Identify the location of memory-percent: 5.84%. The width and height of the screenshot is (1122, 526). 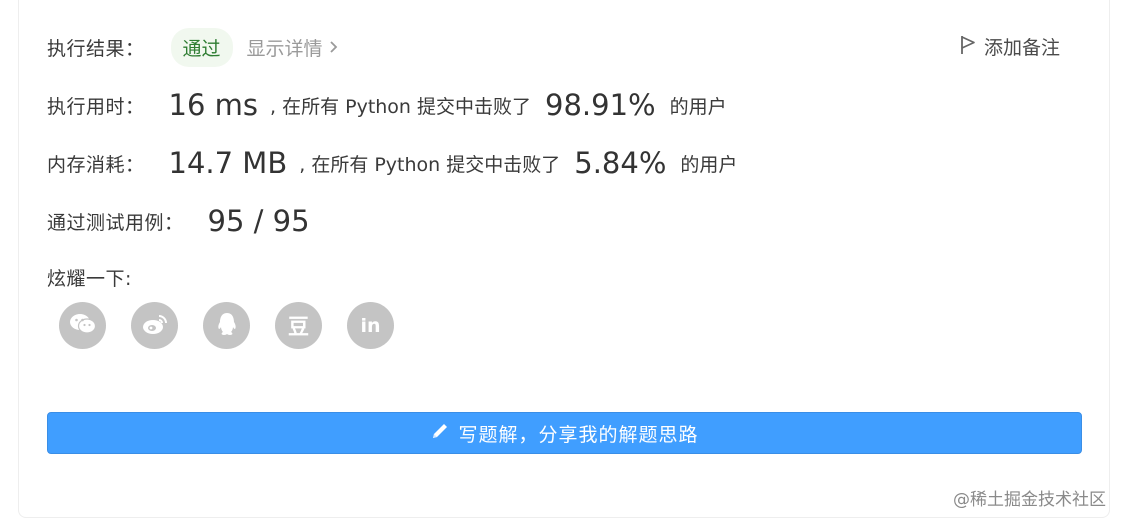
(620, 163).